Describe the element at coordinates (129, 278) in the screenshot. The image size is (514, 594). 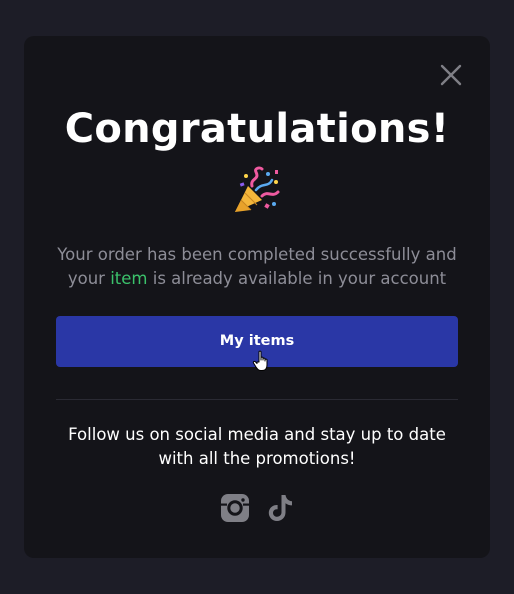
I see `message-highlight-item: item` at that location.